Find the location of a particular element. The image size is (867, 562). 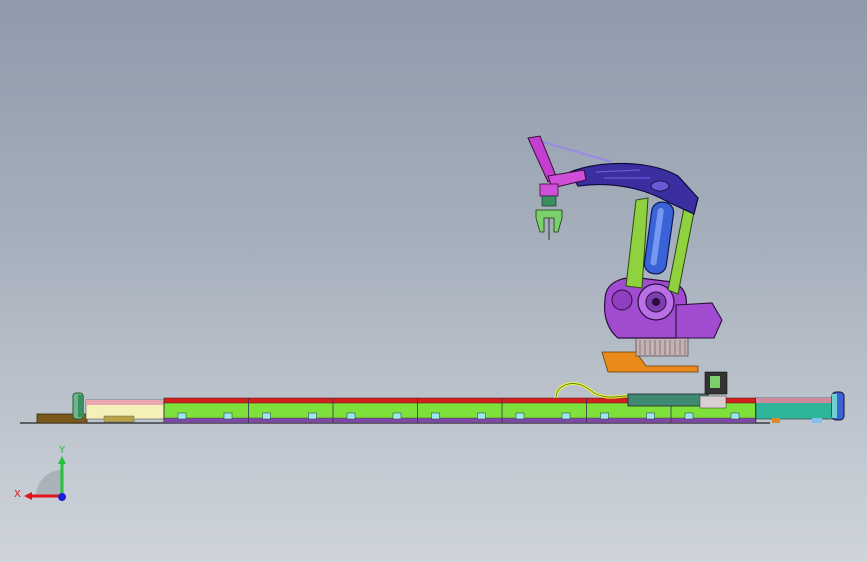

upper-arm is located at coordinates (634, 188).